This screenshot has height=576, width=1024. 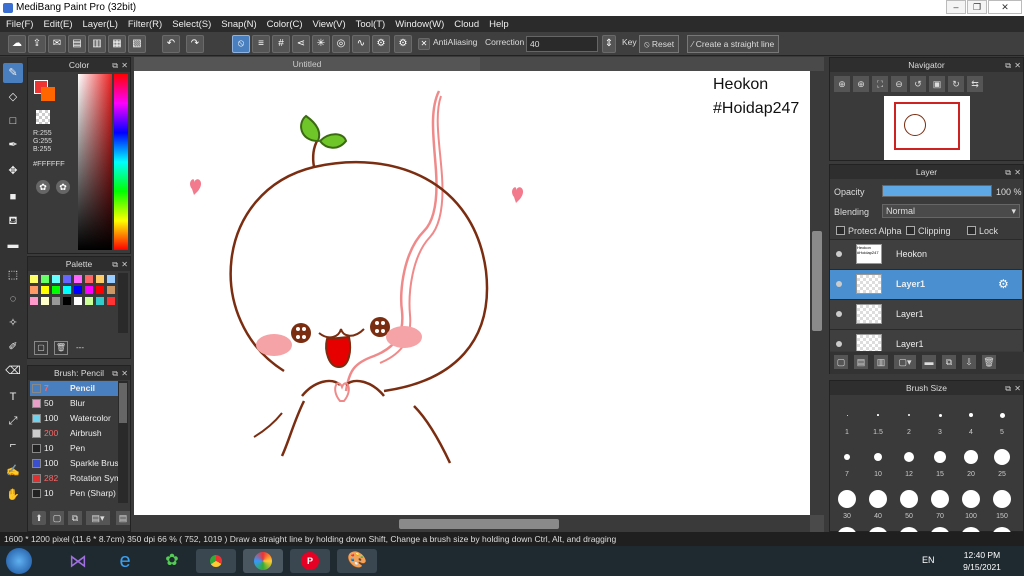 I want to click on visual-studio-icon: ⋈, so click(x=78, y=561).